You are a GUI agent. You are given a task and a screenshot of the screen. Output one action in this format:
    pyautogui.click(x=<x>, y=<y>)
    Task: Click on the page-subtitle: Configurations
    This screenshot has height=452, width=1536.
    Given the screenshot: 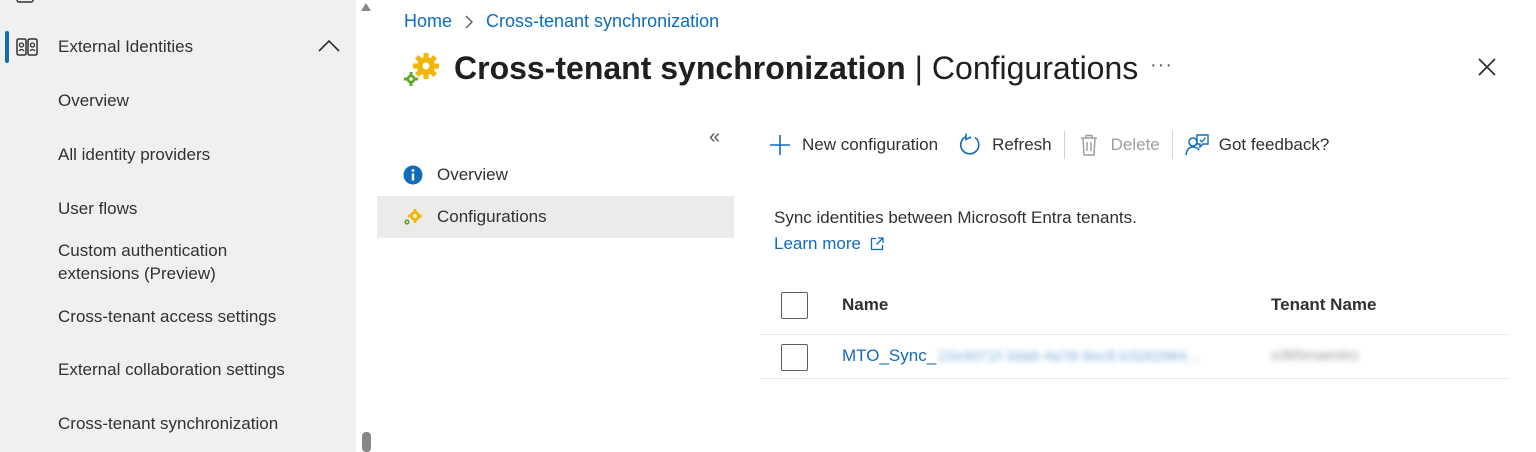 What is the action you would take?
    pyautogui.click(x=1035, y=67)
    